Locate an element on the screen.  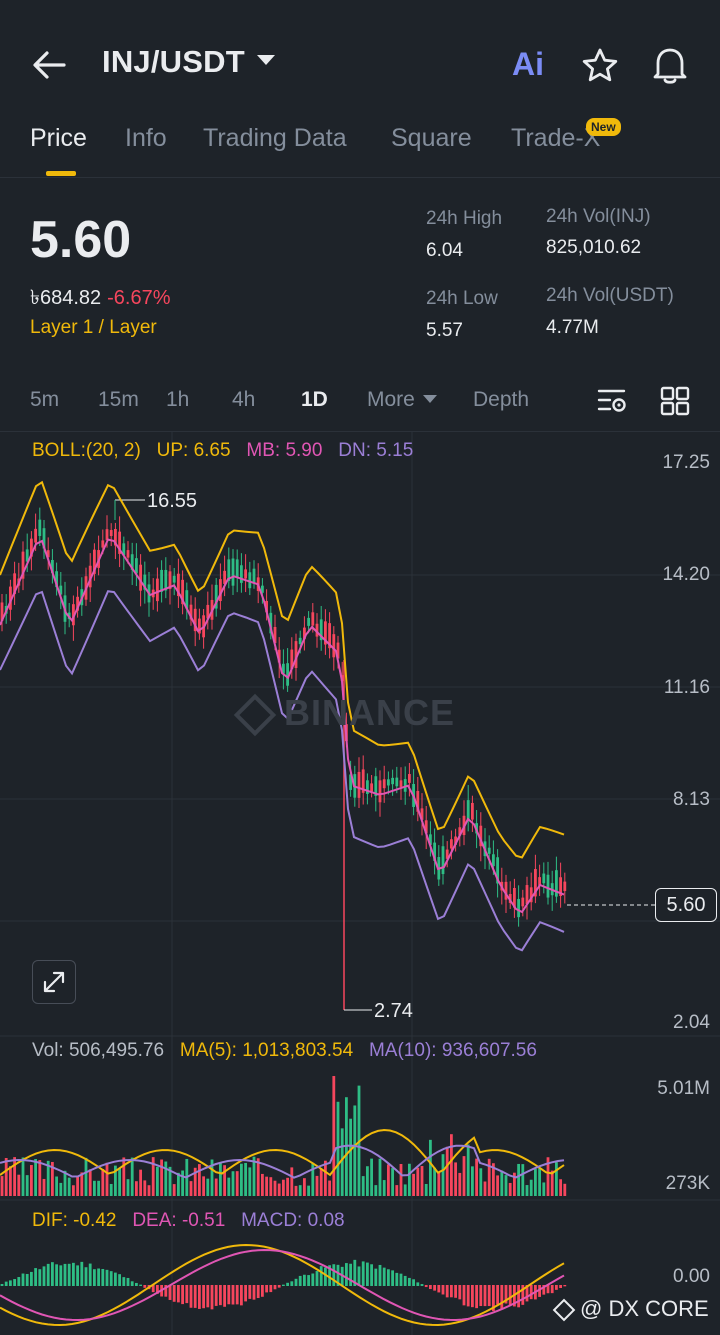
interval-1d: 1D is located at coordinates (314, 400).